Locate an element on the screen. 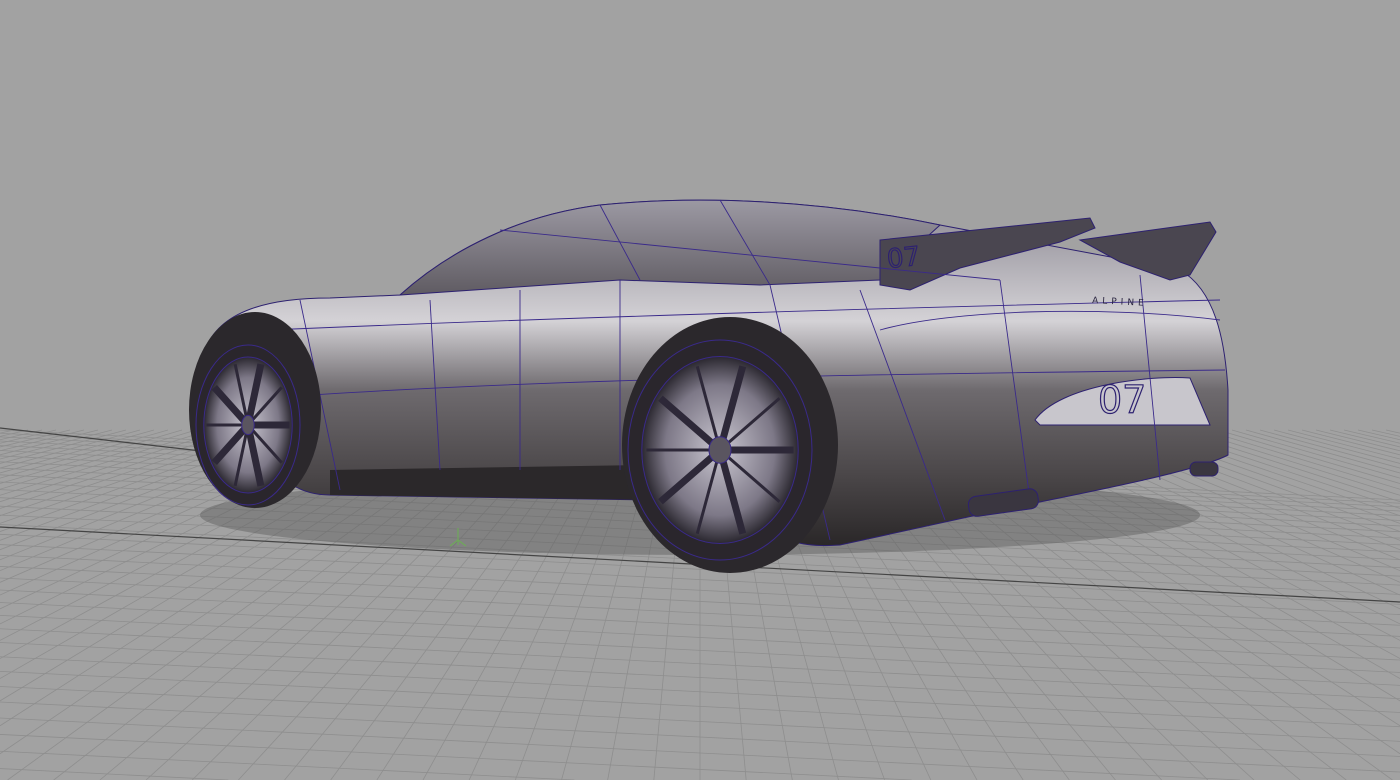 This screenshot has height=780, width=1400. side-sill is located at coordinates (490, 482).